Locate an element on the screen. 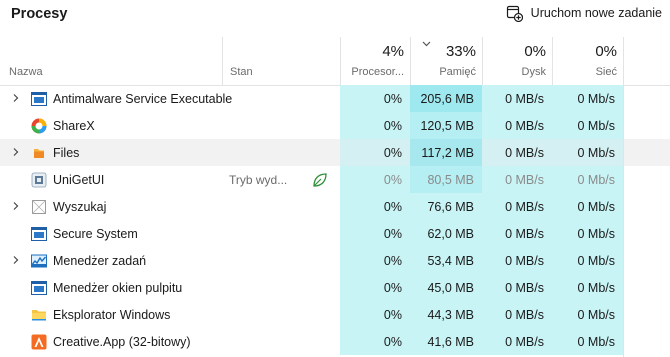  column-header-name: Nazwa is located at coordinates (111, 61).